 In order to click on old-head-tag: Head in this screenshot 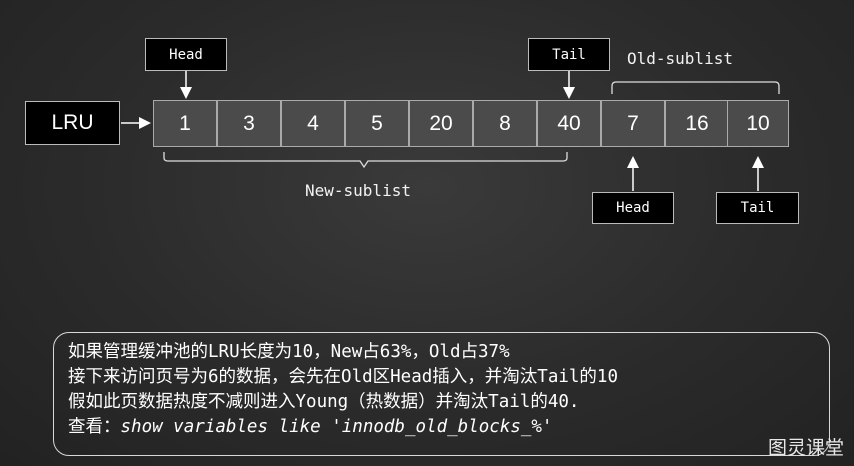, I will do `click(633, 208)`.